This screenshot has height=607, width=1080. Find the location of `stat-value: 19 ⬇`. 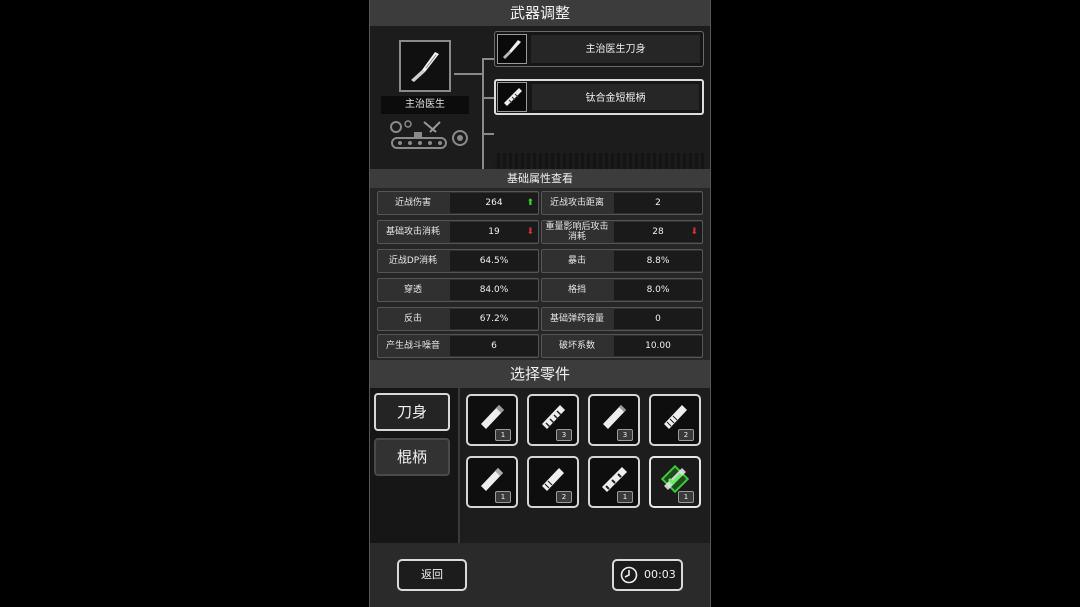

stat-value: 19 ⬇ is located at coordinates (494, 232).